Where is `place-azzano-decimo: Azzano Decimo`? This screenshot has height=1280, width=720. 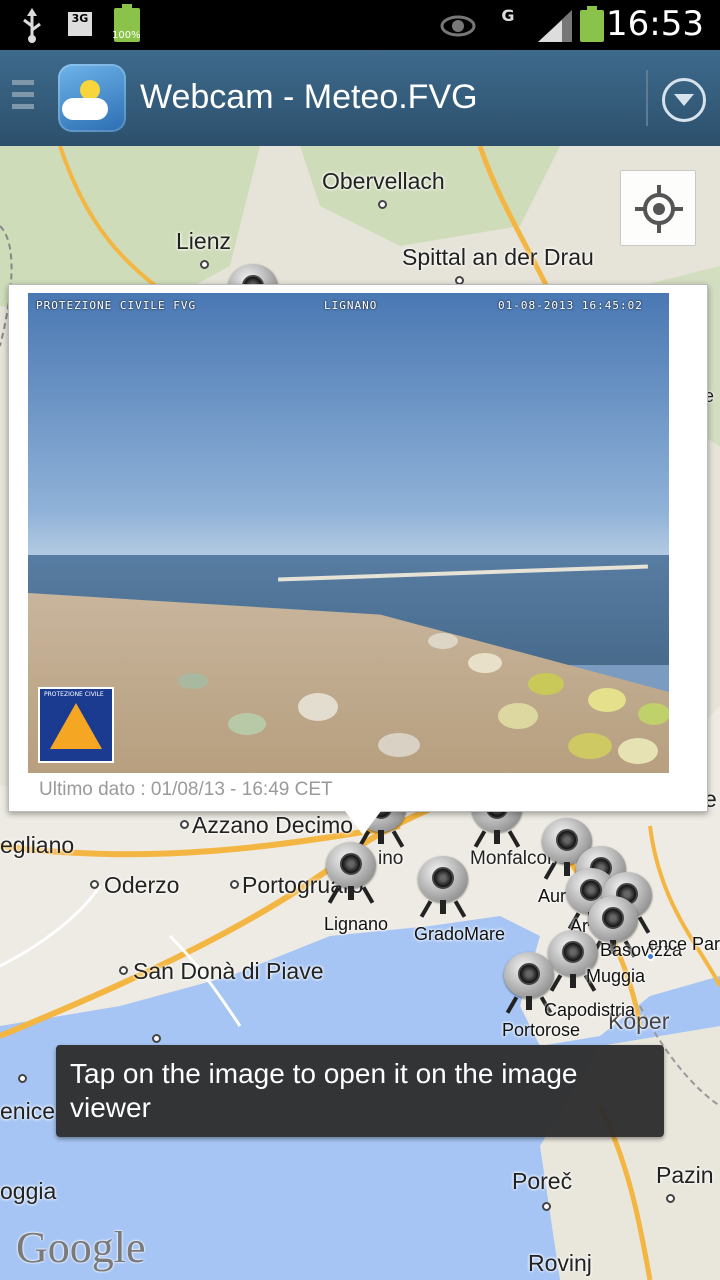 place-azzano-decimo: Azzano Decimo is located at coordinates (273, 825).